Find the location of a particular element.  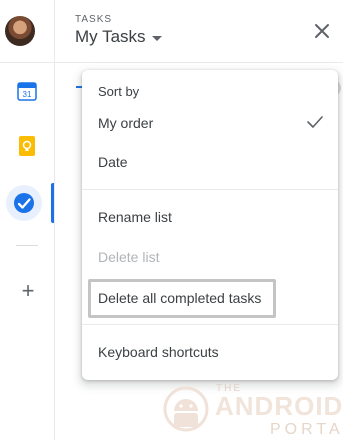

list-selector: My Tasks is located at coordinates (118, 37).